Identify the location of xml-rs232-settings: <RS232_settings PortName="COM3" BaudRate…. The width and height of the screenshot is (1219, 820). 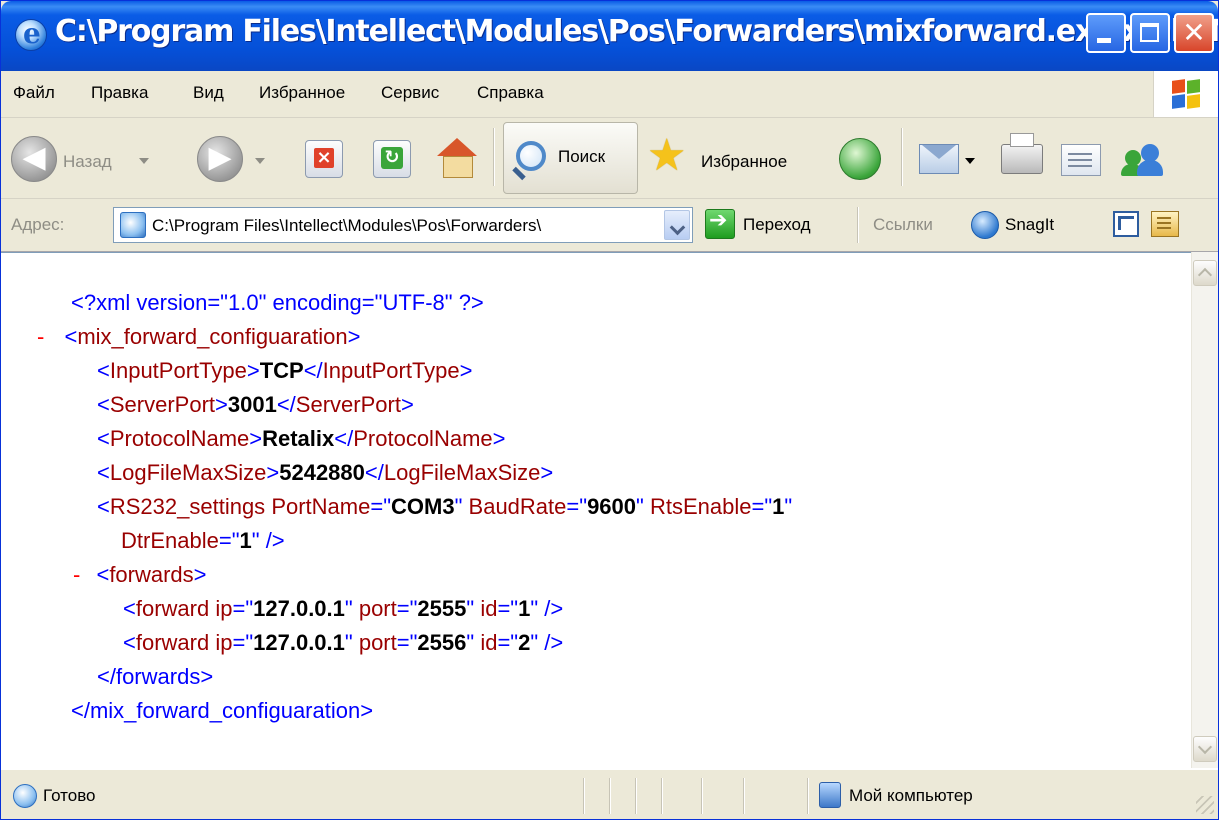
(445, 506).